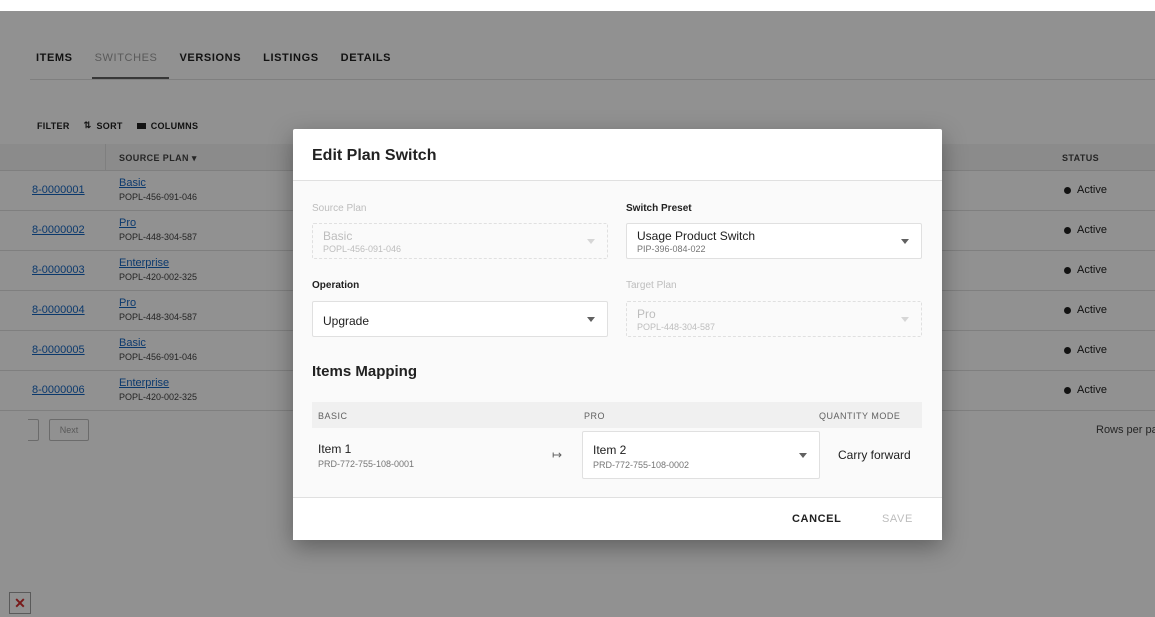 The image size is (1155, 617). Describe the element at coordinates (366, 464) in the screenshot. I see `source-item-id: PRD-772-755-108-0001` at that location.